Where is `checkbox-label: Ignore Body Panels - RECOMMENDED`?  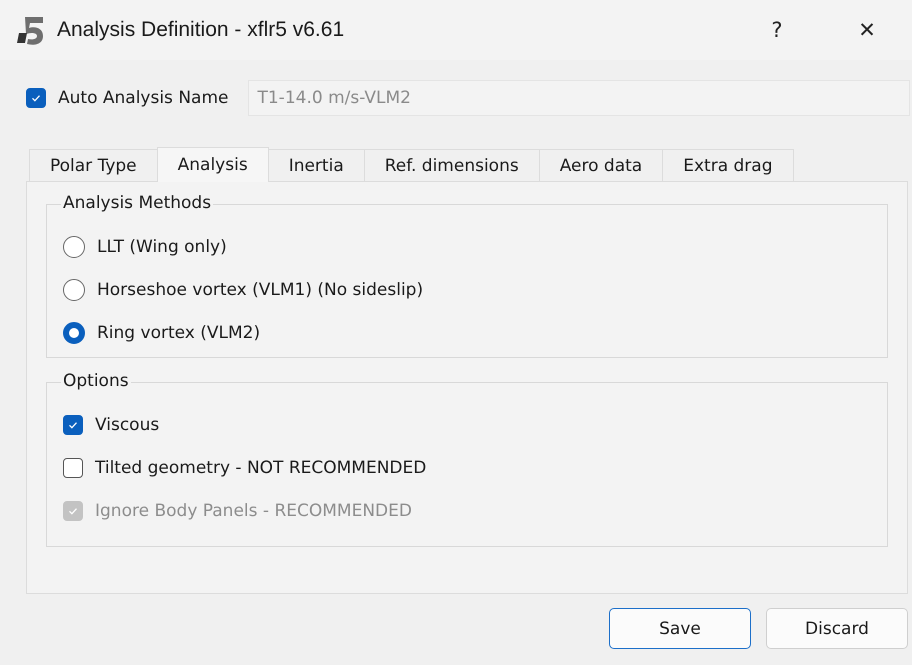
checkbox-label: Ignore Body Panels - RECOMMENDED is located at coordinates (253, 510).